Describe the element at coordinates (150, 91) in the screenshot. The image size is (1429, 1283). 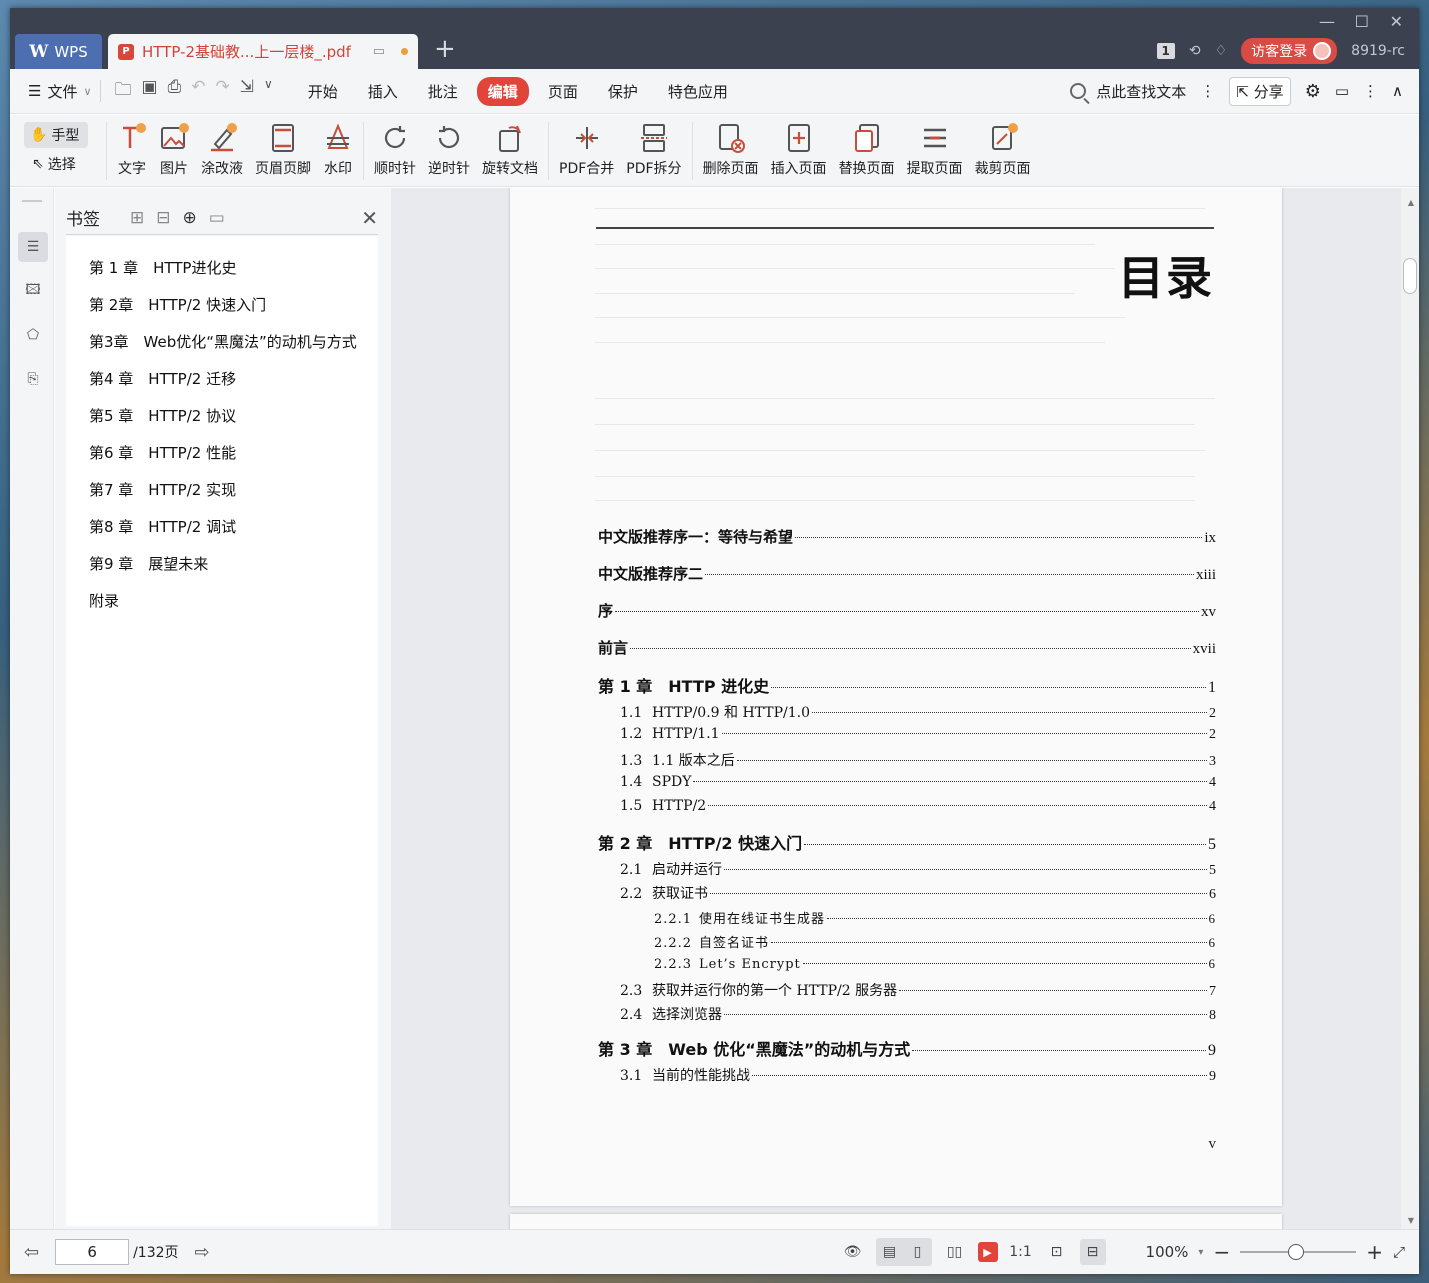
I see `save-icon: ▣` at that location.